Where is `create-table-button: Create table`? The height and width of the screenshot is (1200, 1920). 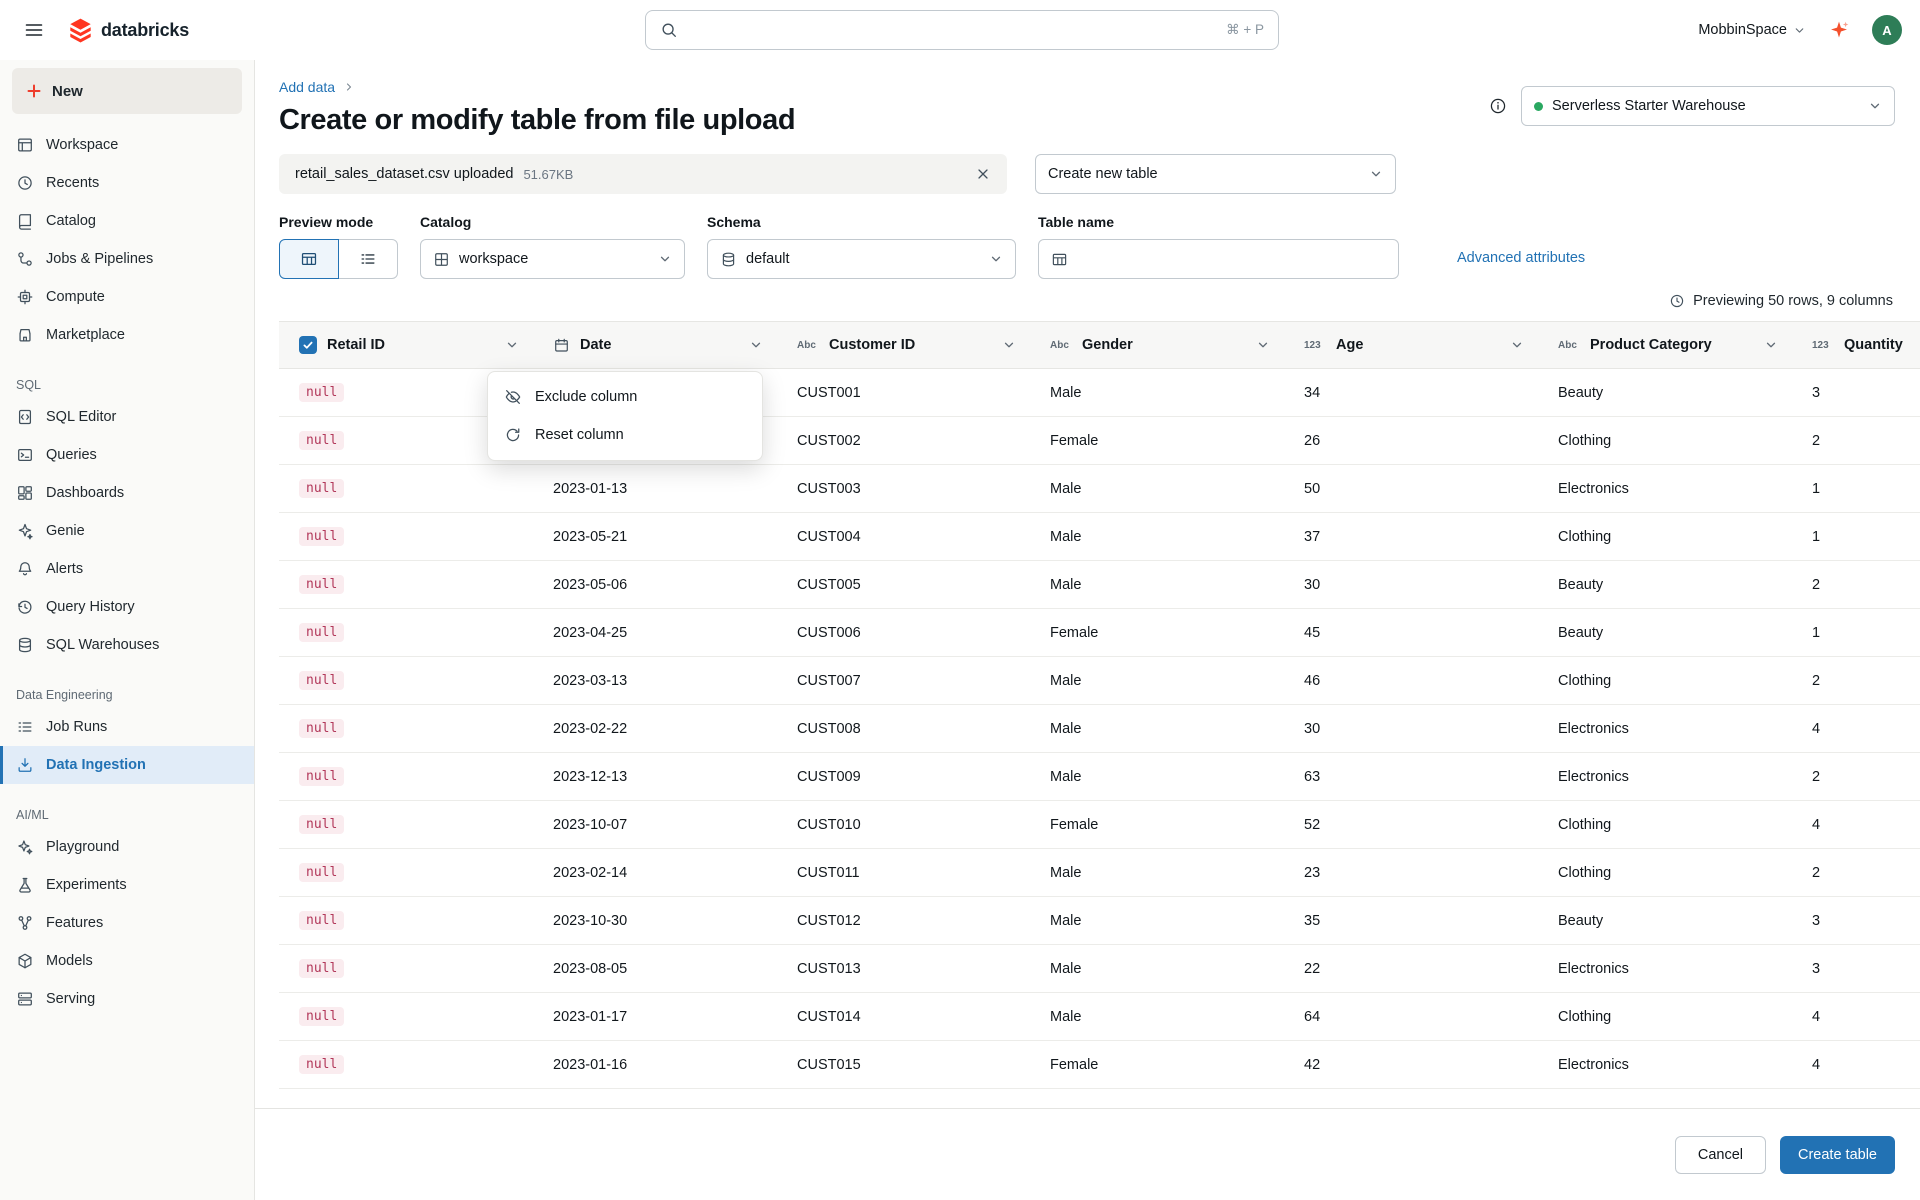 create-table-button: Create table is located at coordinates (1837, 1154).